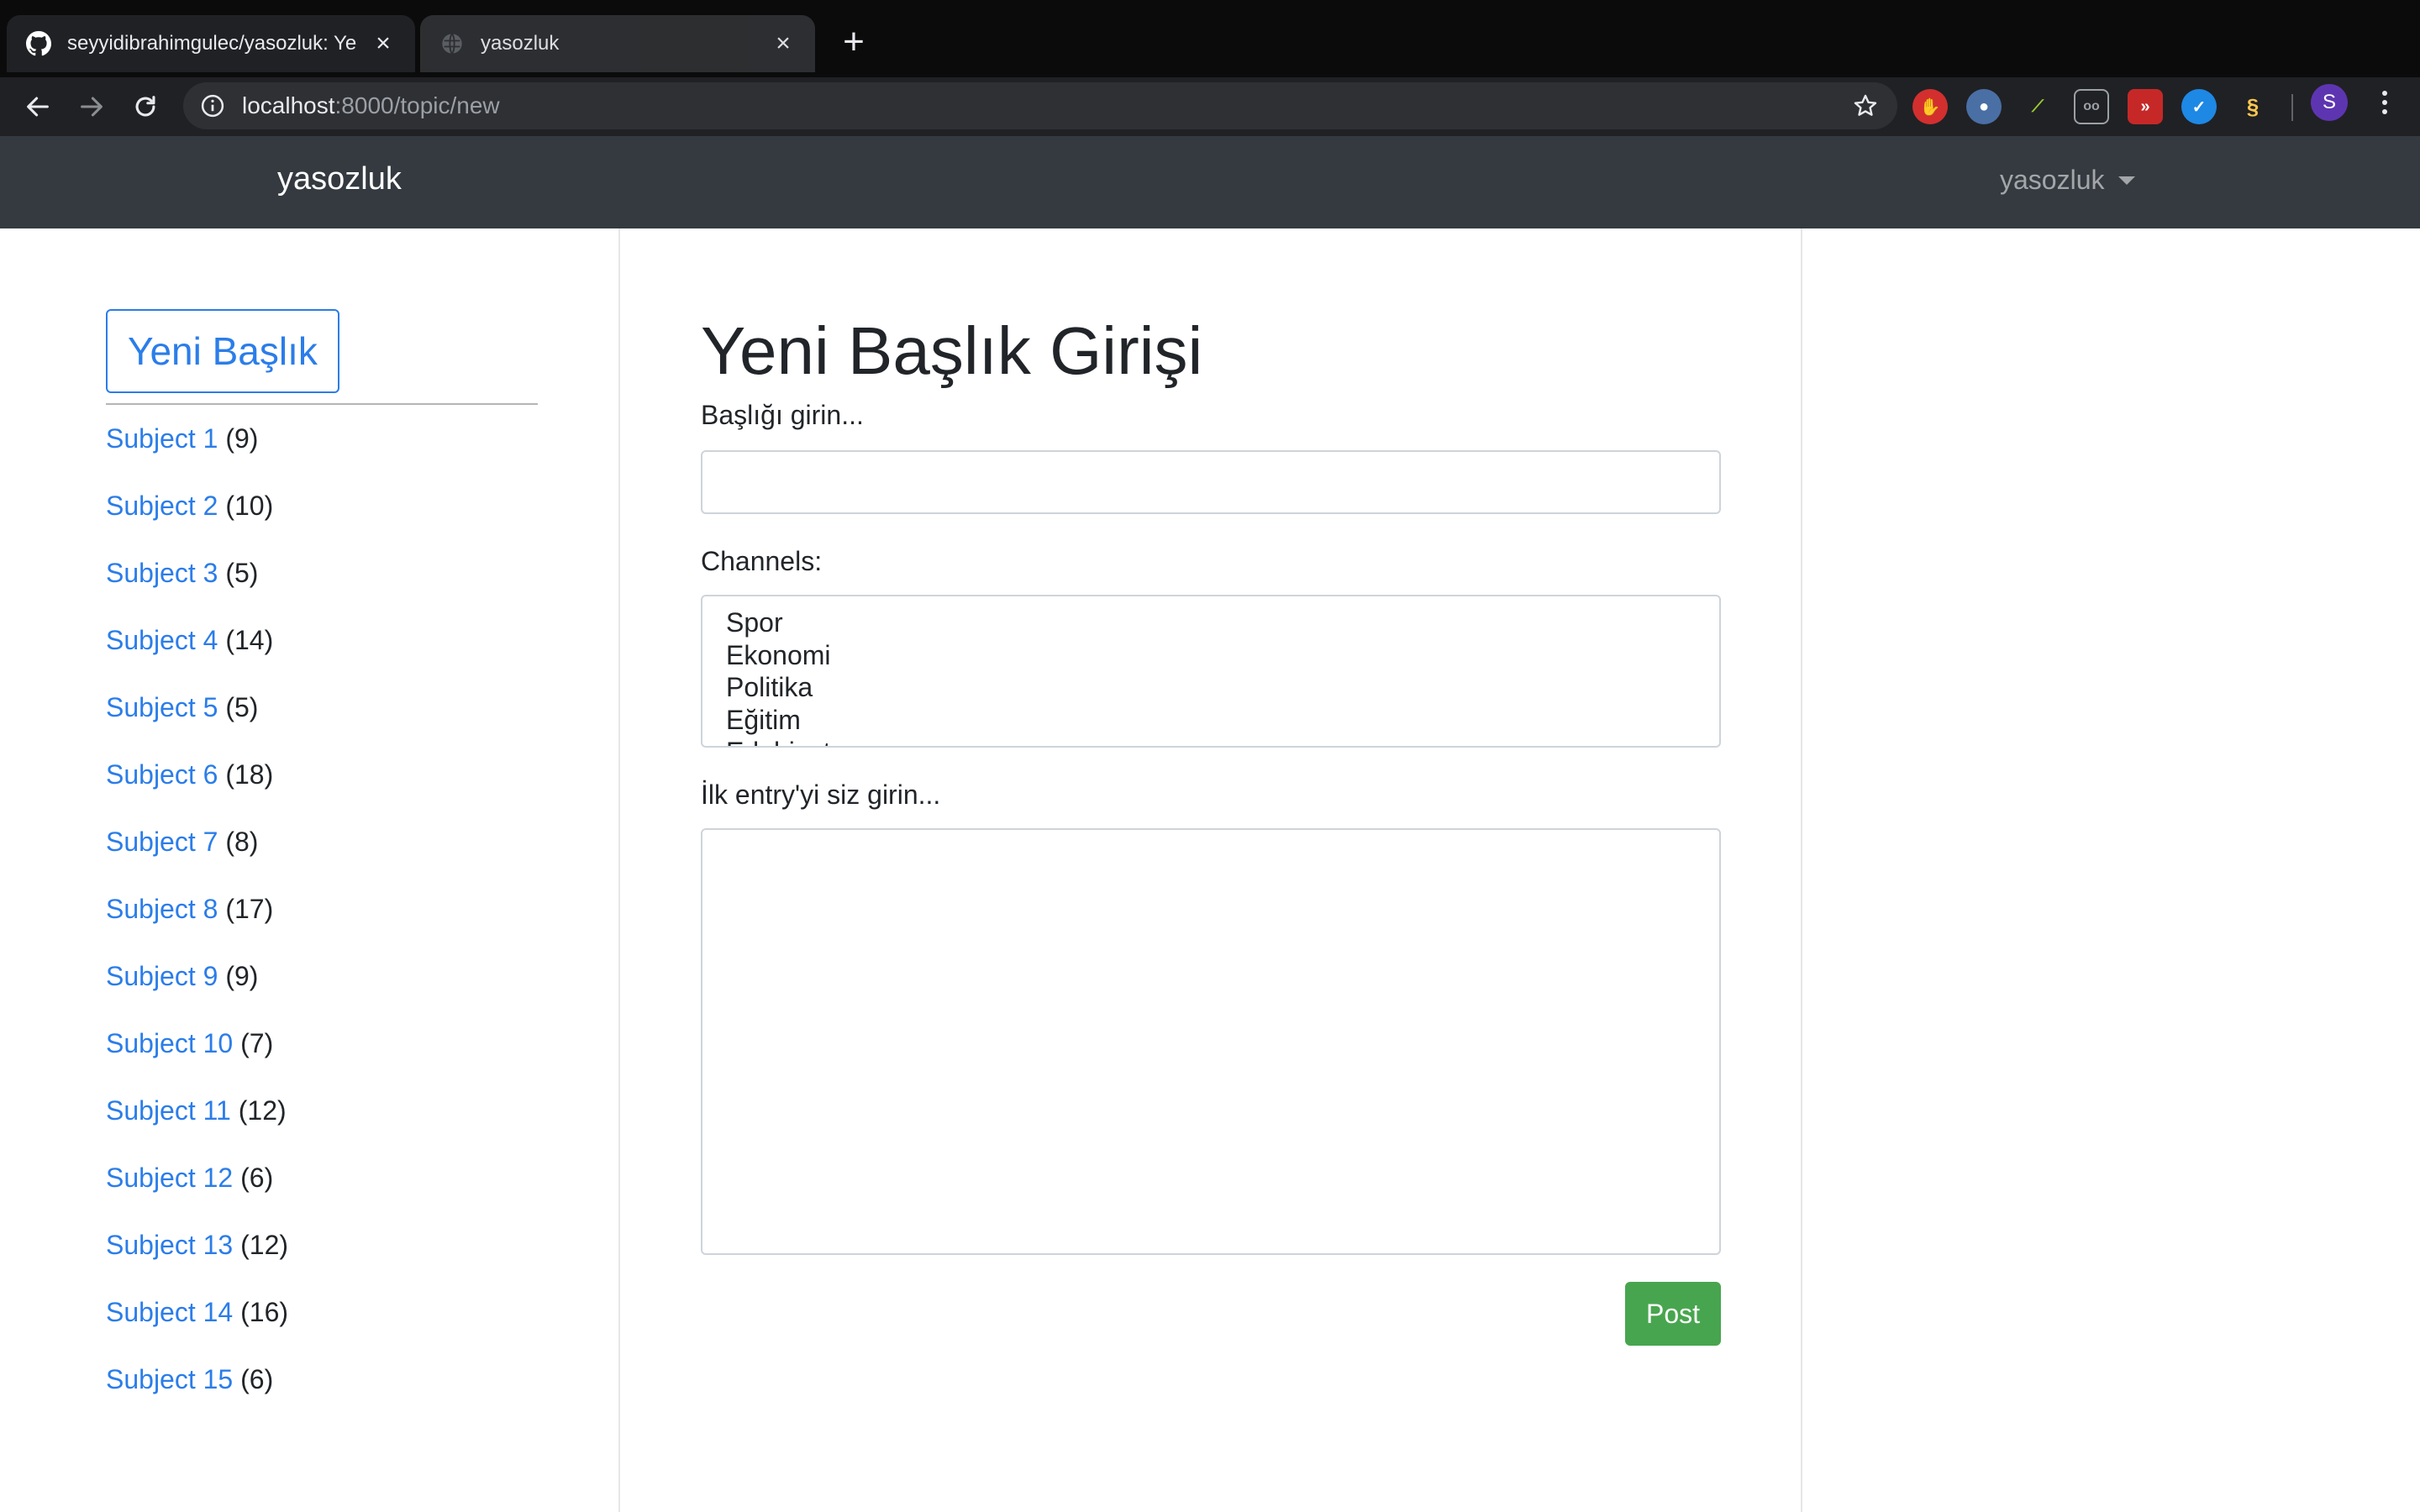 The image size is (2420, 1512). Describe the element at coordinates (2252, 106) in the screenshot. I see `python-extension-icon: §` at that location.